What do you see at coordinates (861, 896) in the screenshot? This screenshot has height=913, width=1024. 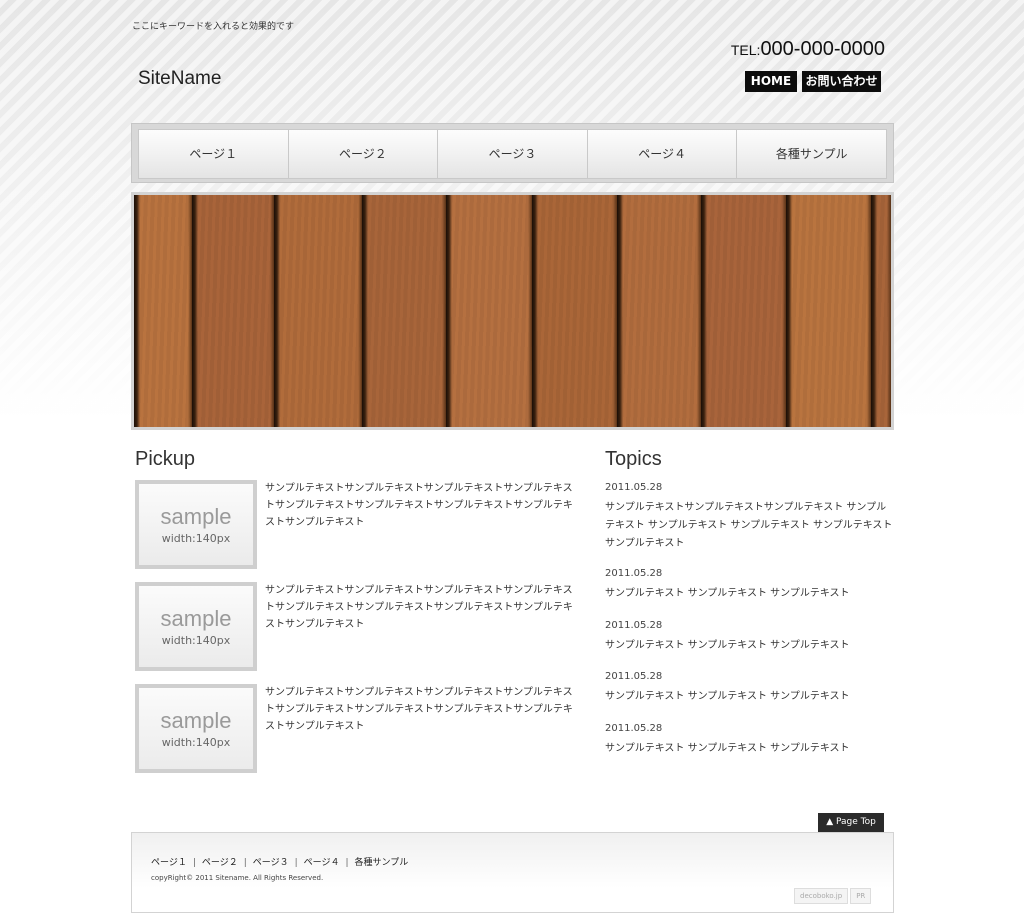 I see `badge-pr: PR` at bounding box center [861, 896].